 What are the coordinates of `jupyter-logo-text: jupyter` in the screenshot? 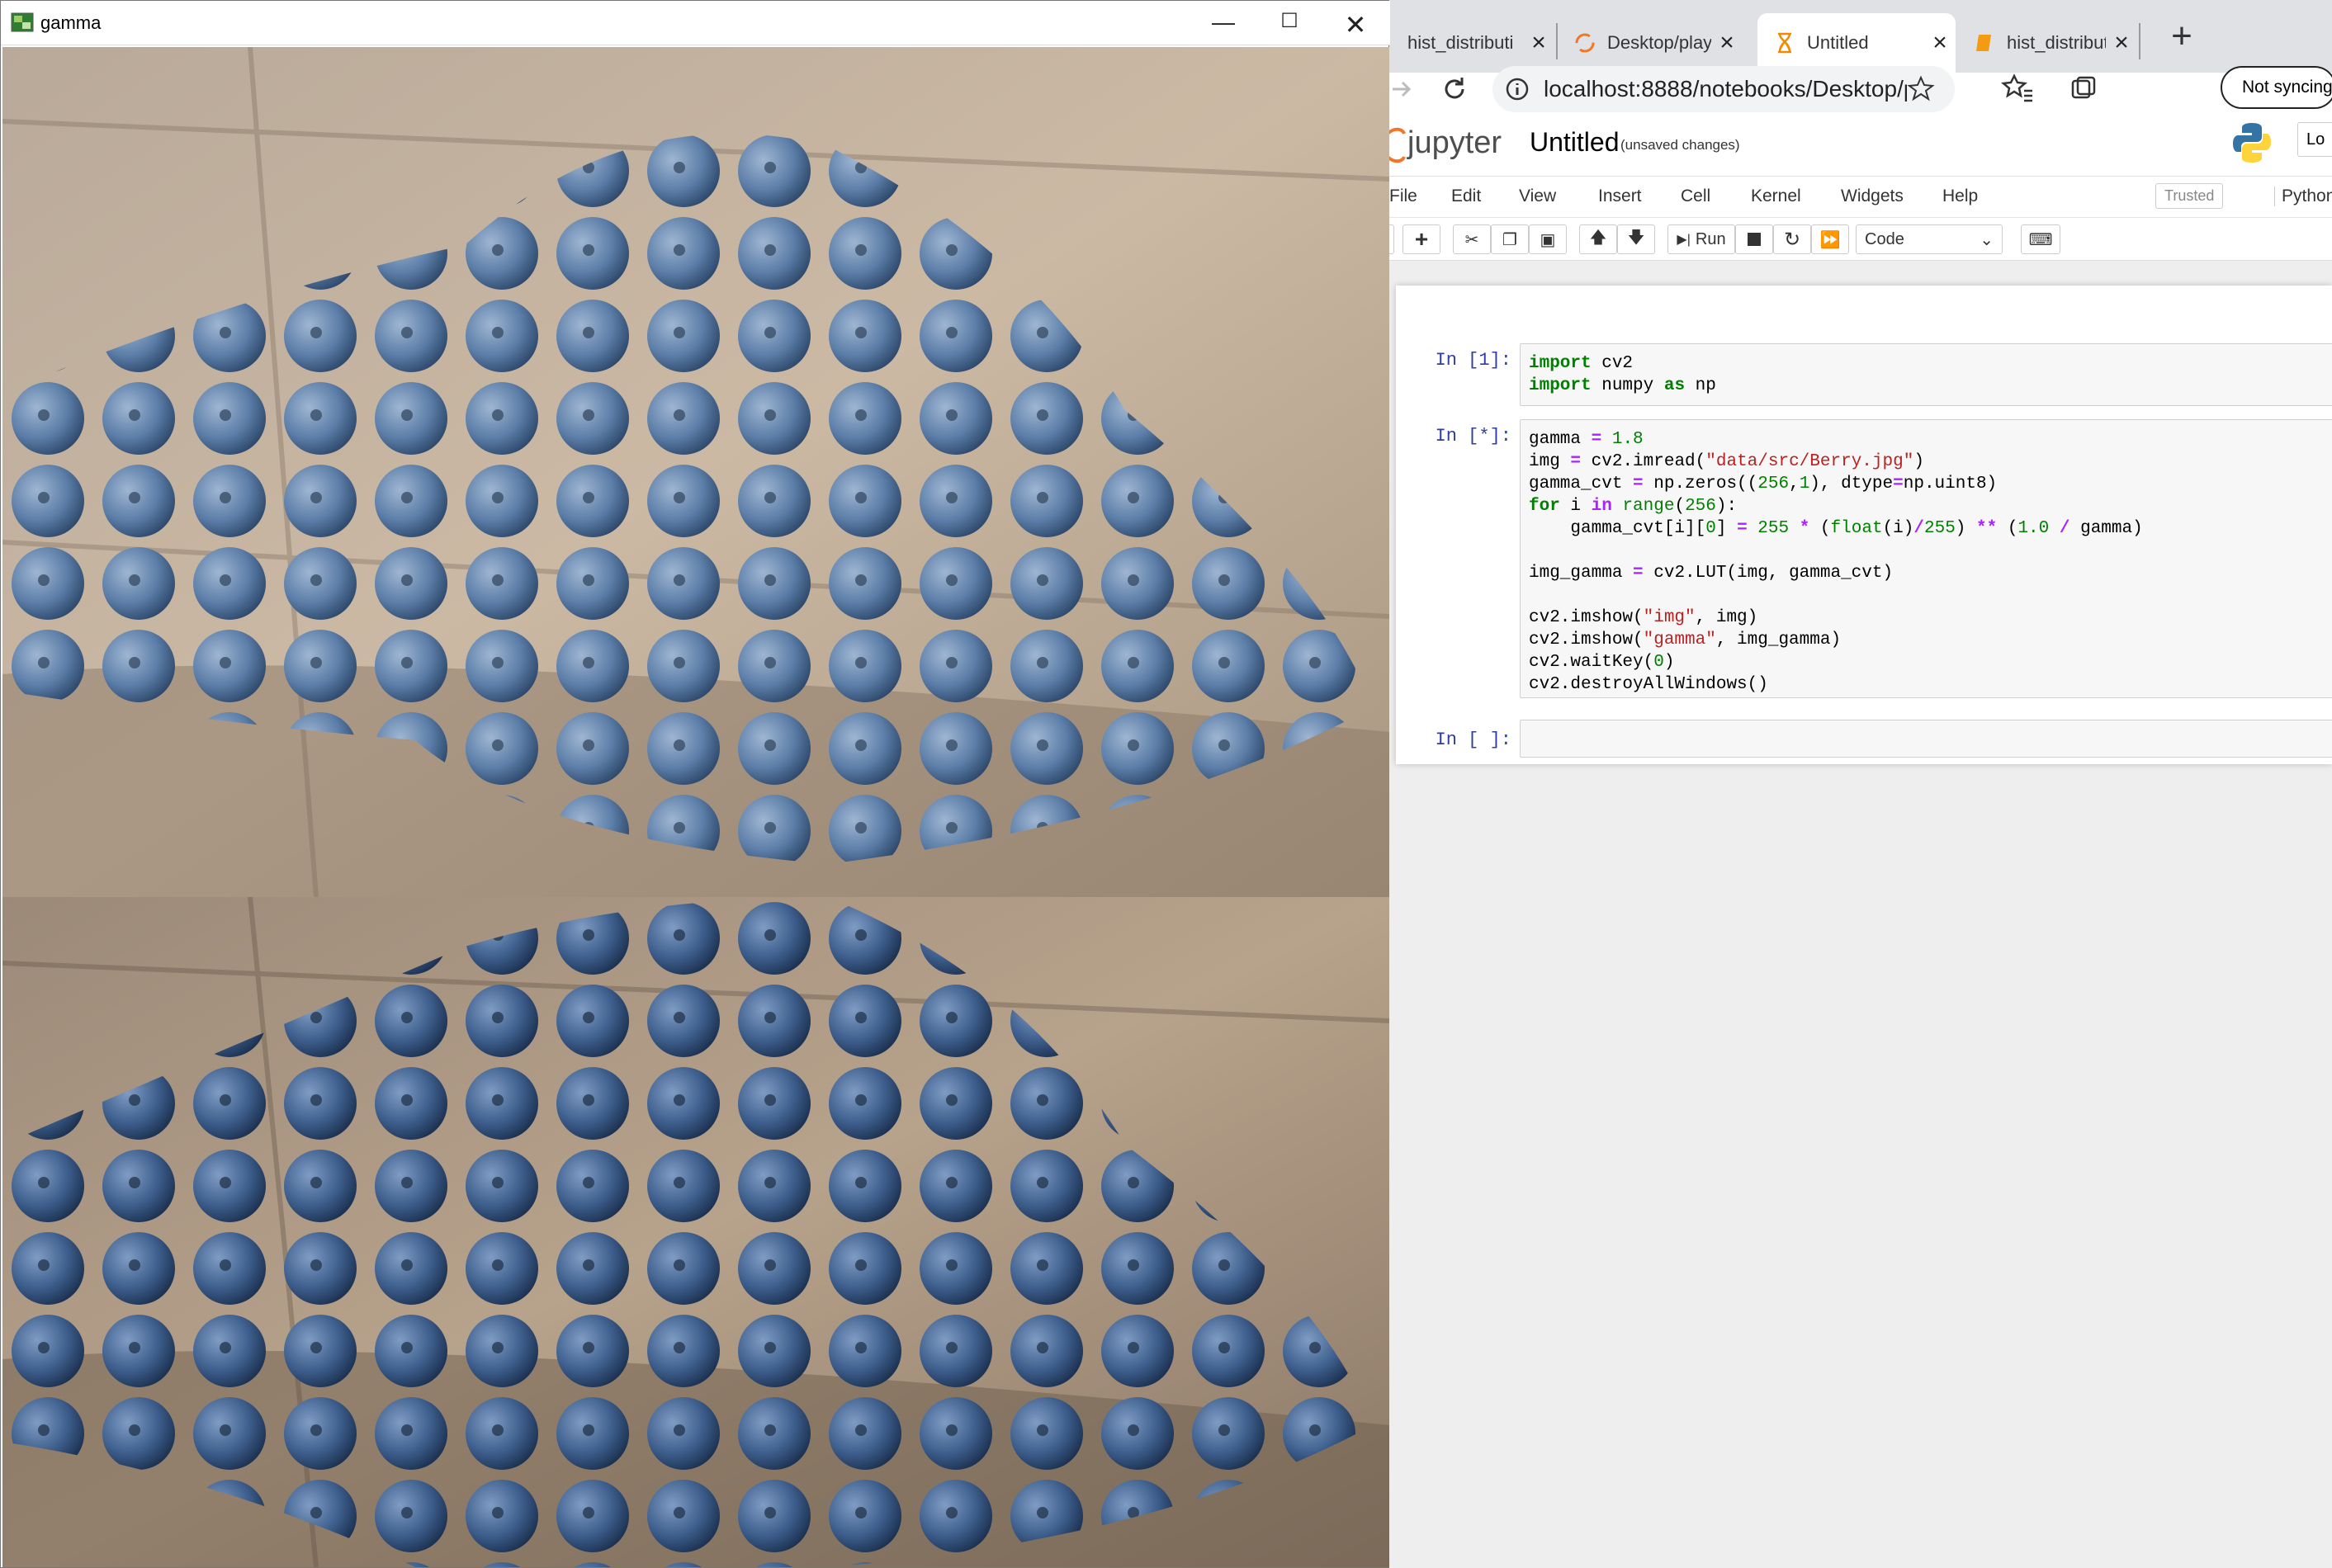 It's located at (1454, 142).